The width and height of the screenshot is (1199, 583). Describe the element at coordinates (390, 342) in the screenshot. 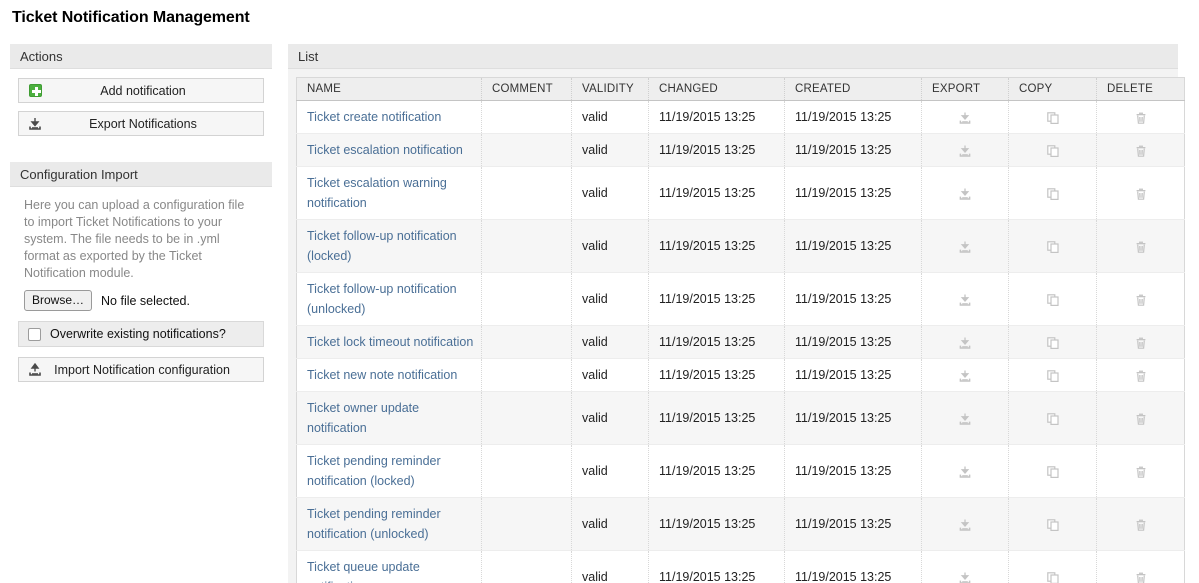

I see `notification-name-link: Ticket lock timeout notification` at that location.